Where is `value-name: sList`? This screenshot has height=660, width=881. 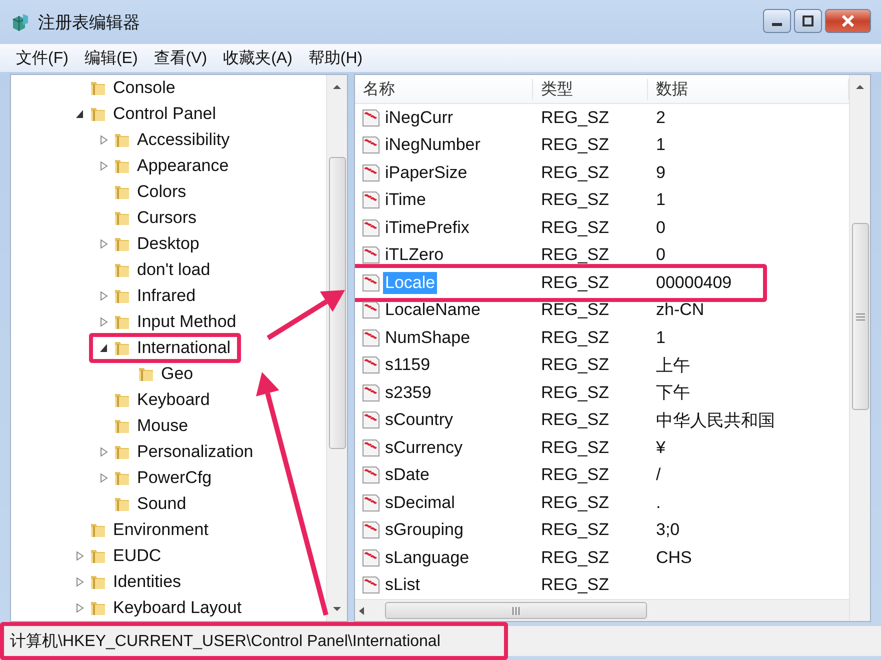
value-name: sList is located at coordinates (402, 585).